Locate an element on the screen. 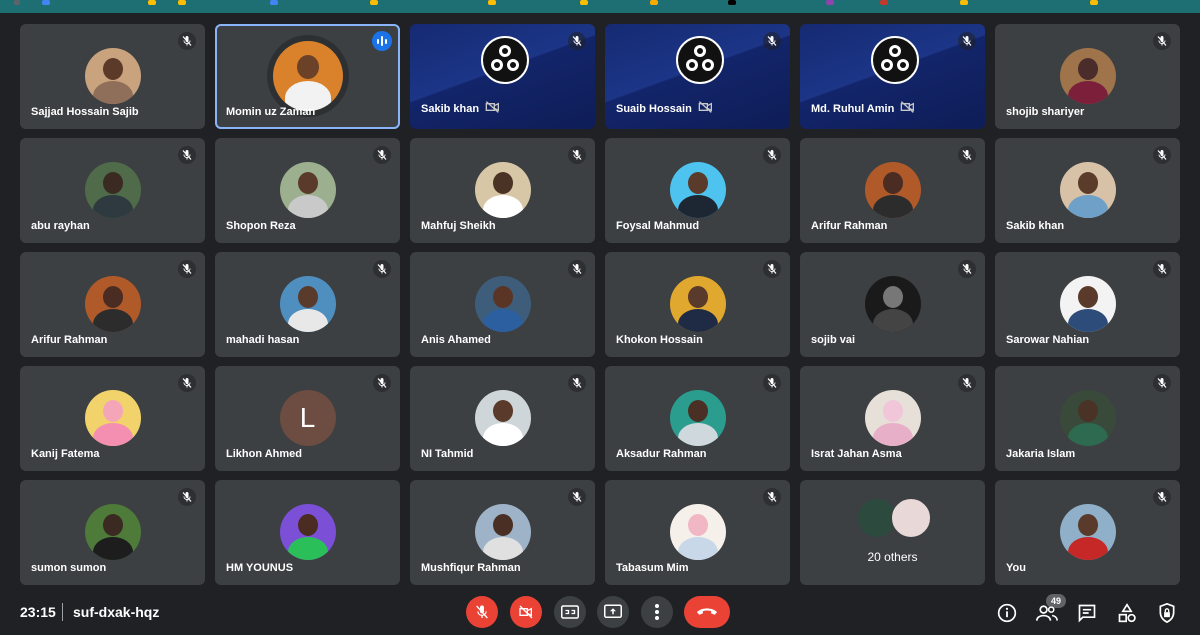 This screenshot has width=1200, height=635. others-tile: 20 others is located at coordinates (892, 532).